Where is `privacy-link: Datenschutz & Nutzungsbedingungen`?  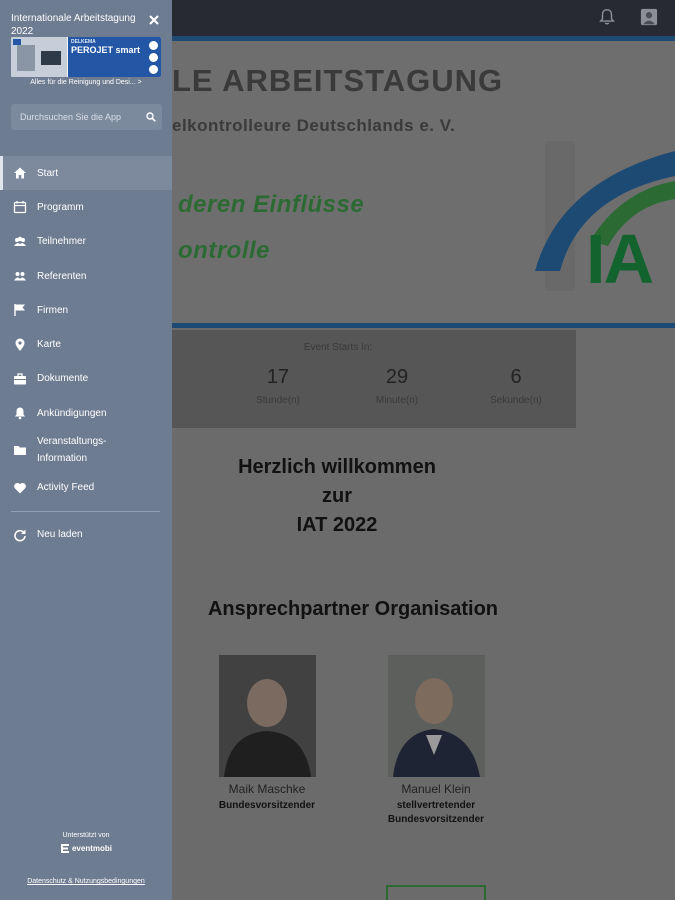 privacy-link: Datenschutz & Nutzungsbedingungen is located at coordinates (86, 881).